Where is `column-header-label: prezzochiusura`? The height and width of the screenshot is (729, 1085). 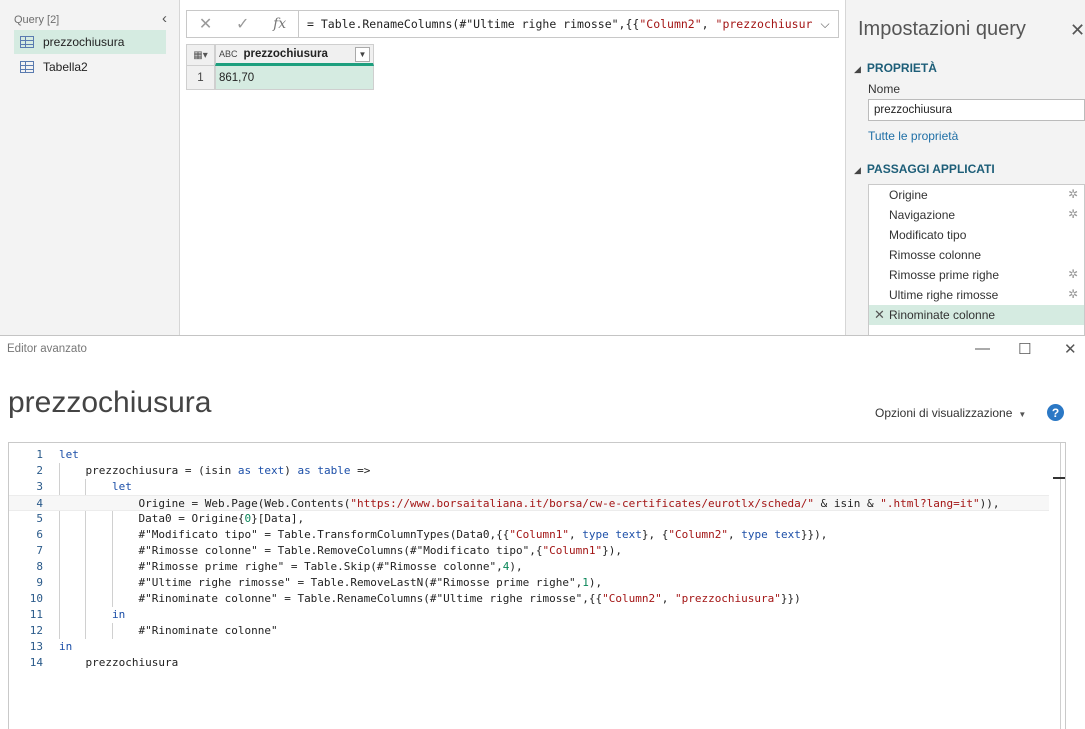 column-header-label: prezzochiusura is located at coordinates (285, 54).